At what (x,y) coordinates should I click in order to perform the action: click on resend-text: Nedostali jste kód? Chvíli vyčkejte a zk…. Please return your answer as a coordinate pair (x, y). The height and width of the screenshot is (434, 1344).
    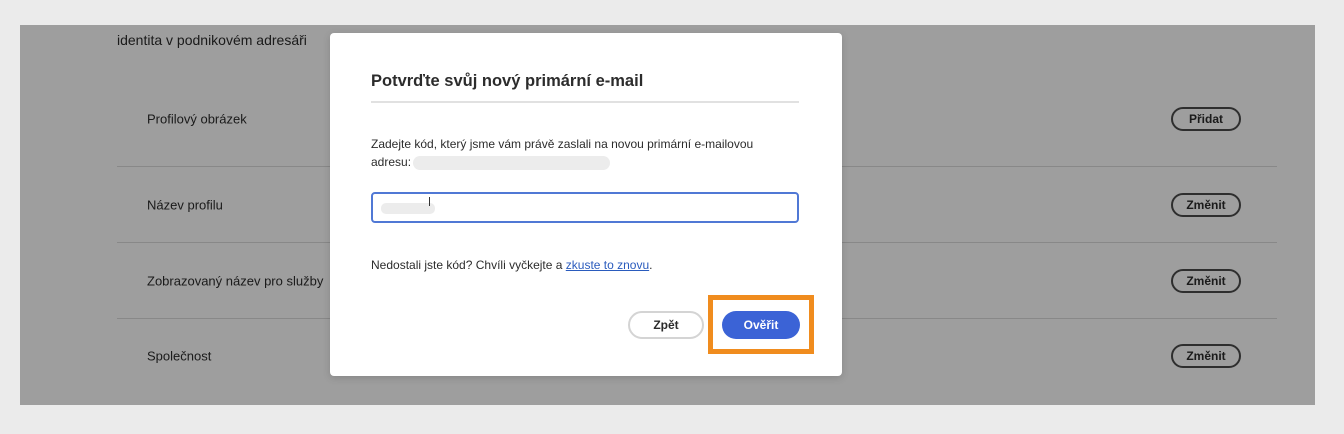
    Looking at the image, I should click on (512, 265).